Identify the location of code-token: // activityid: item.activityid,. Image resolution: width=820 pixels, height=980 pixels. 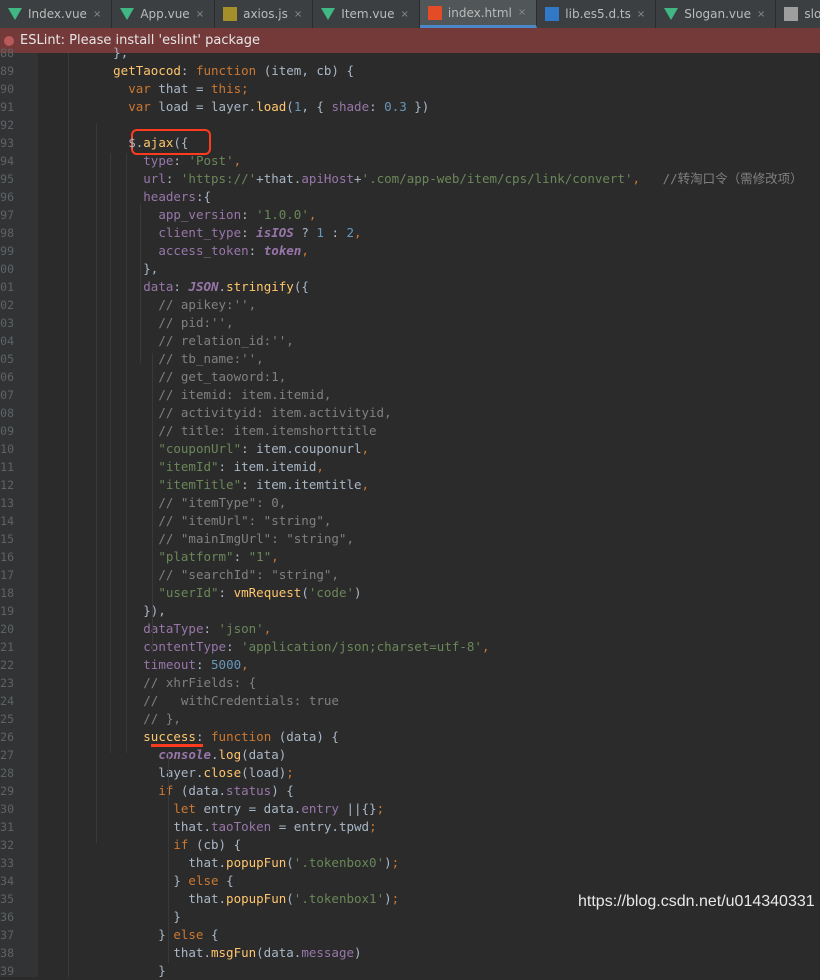
(275, 412).